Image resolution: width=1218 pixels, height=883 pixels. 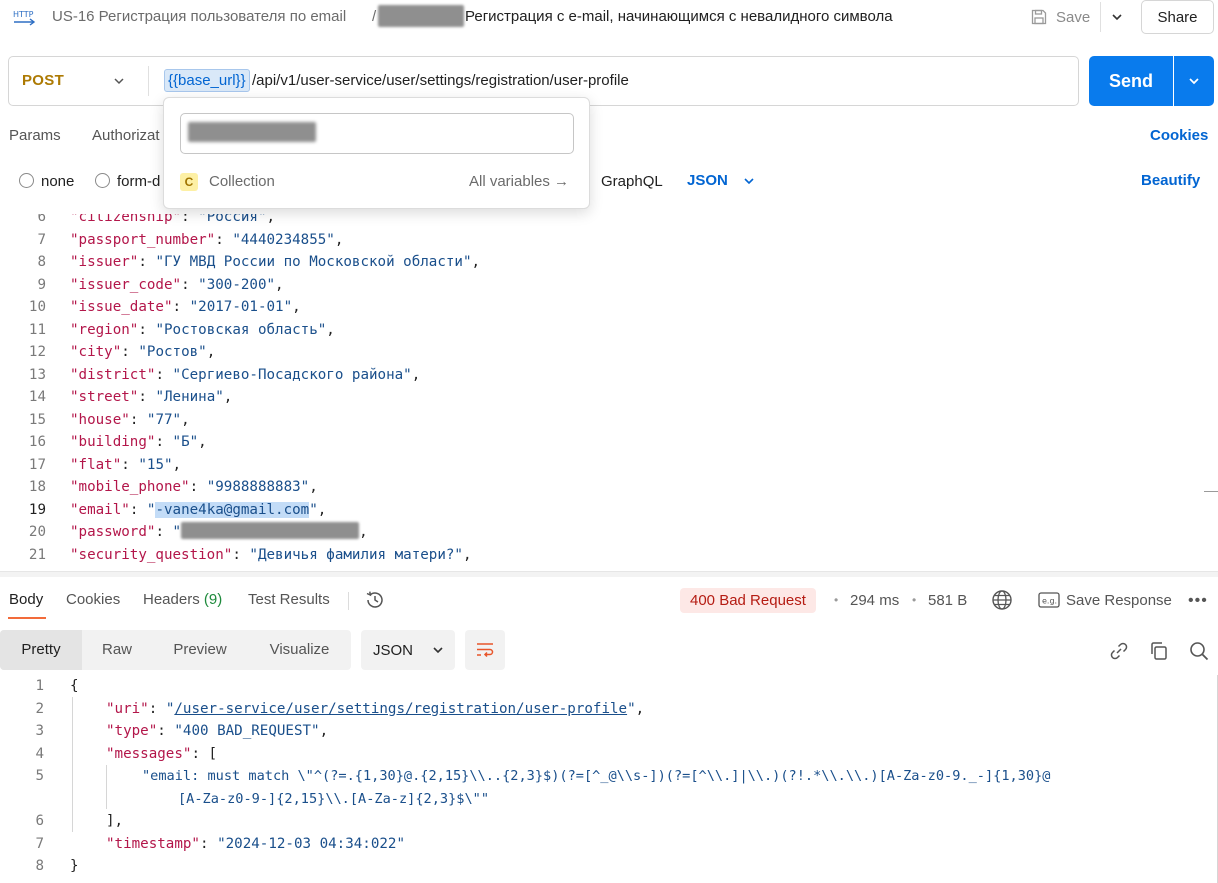 I want to click on line-number: 7, so click(x=39, y=843).